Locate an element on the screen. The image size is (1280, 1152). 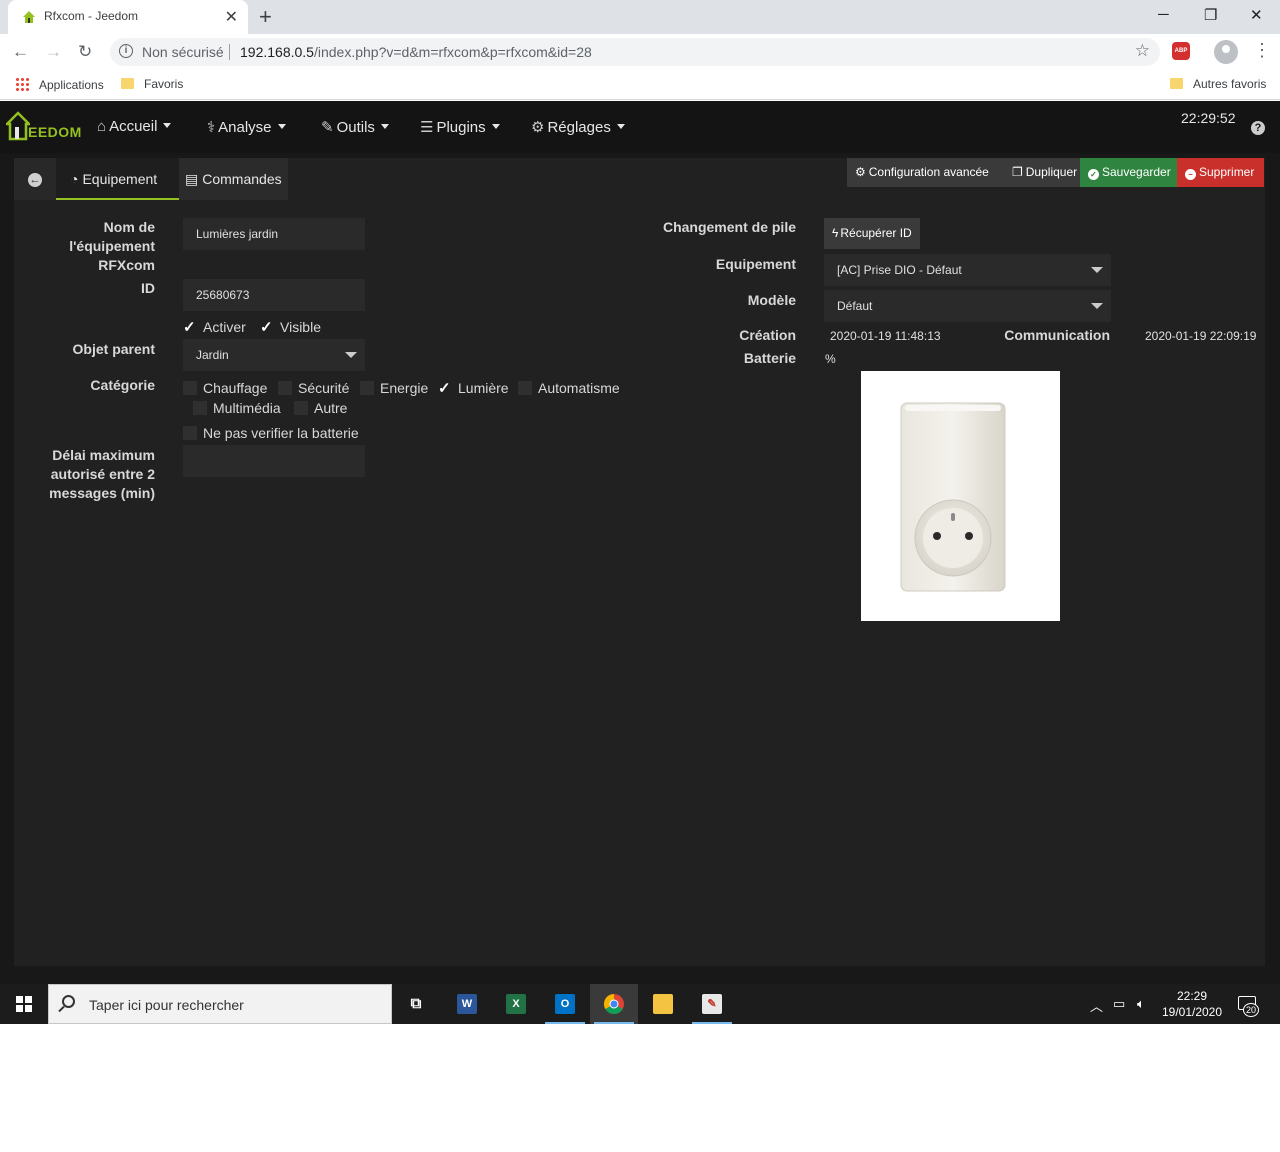
back-arrow-icon: ← is located at coordinates (20, 52).